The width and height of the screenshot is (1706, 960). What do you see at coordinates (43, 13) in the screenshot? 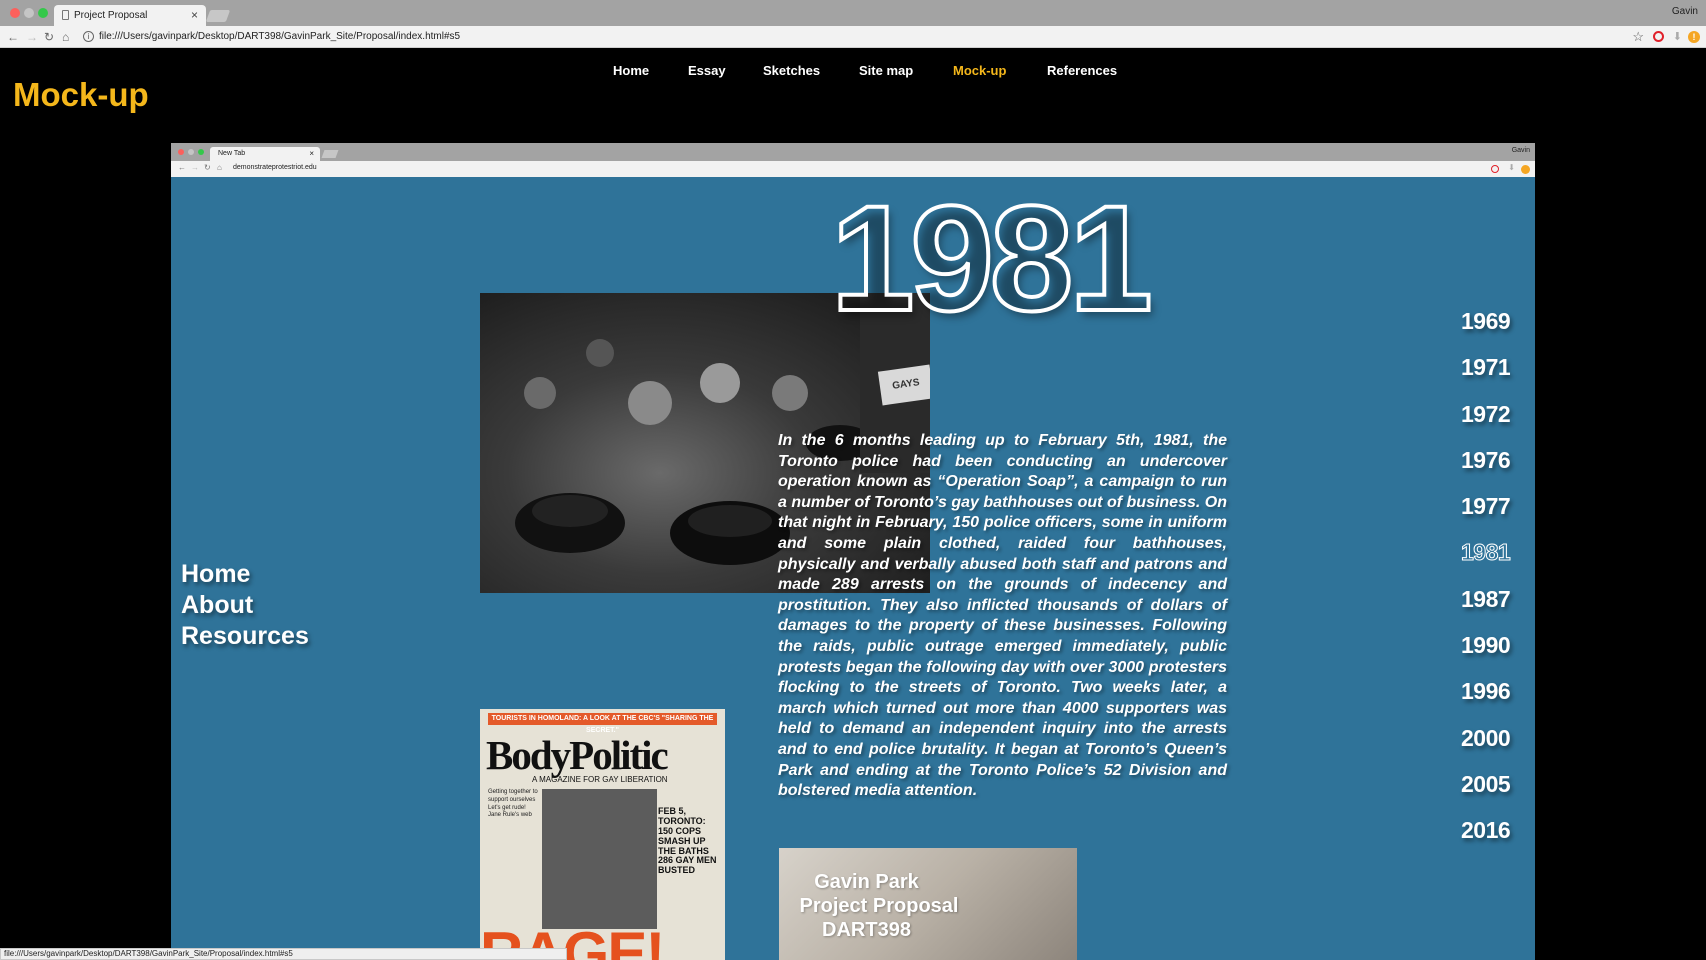
I see `maximize-window-button` at bounding box center [43, 13].